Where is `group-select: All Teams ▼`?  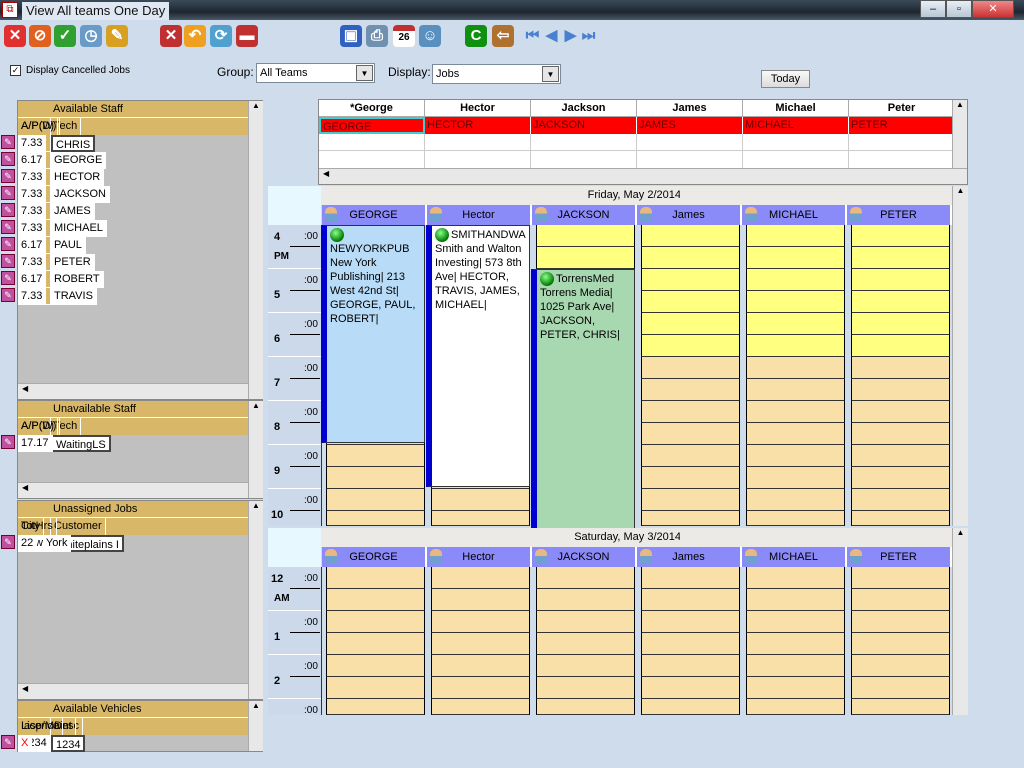 group-select: All Teams ▼ is located at coordinates (315, 73).